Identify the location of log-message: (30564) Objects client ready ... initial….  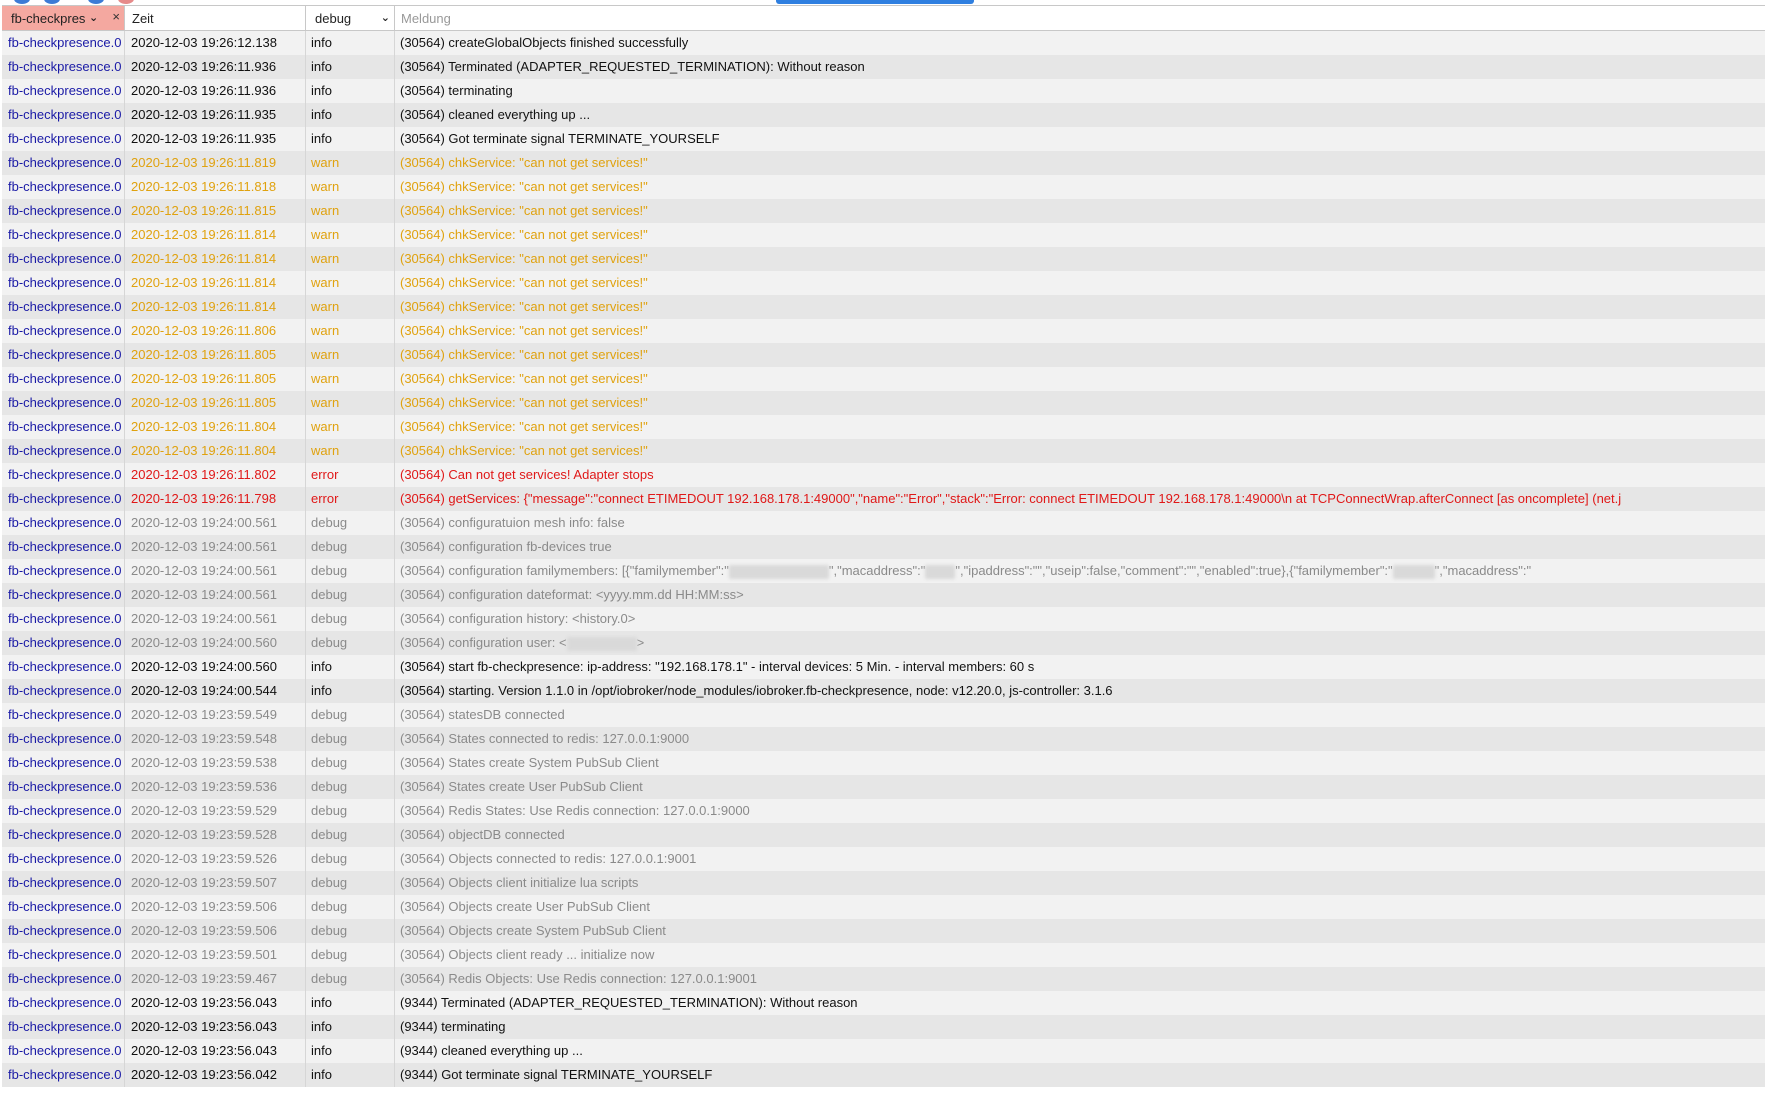
(527, 954).